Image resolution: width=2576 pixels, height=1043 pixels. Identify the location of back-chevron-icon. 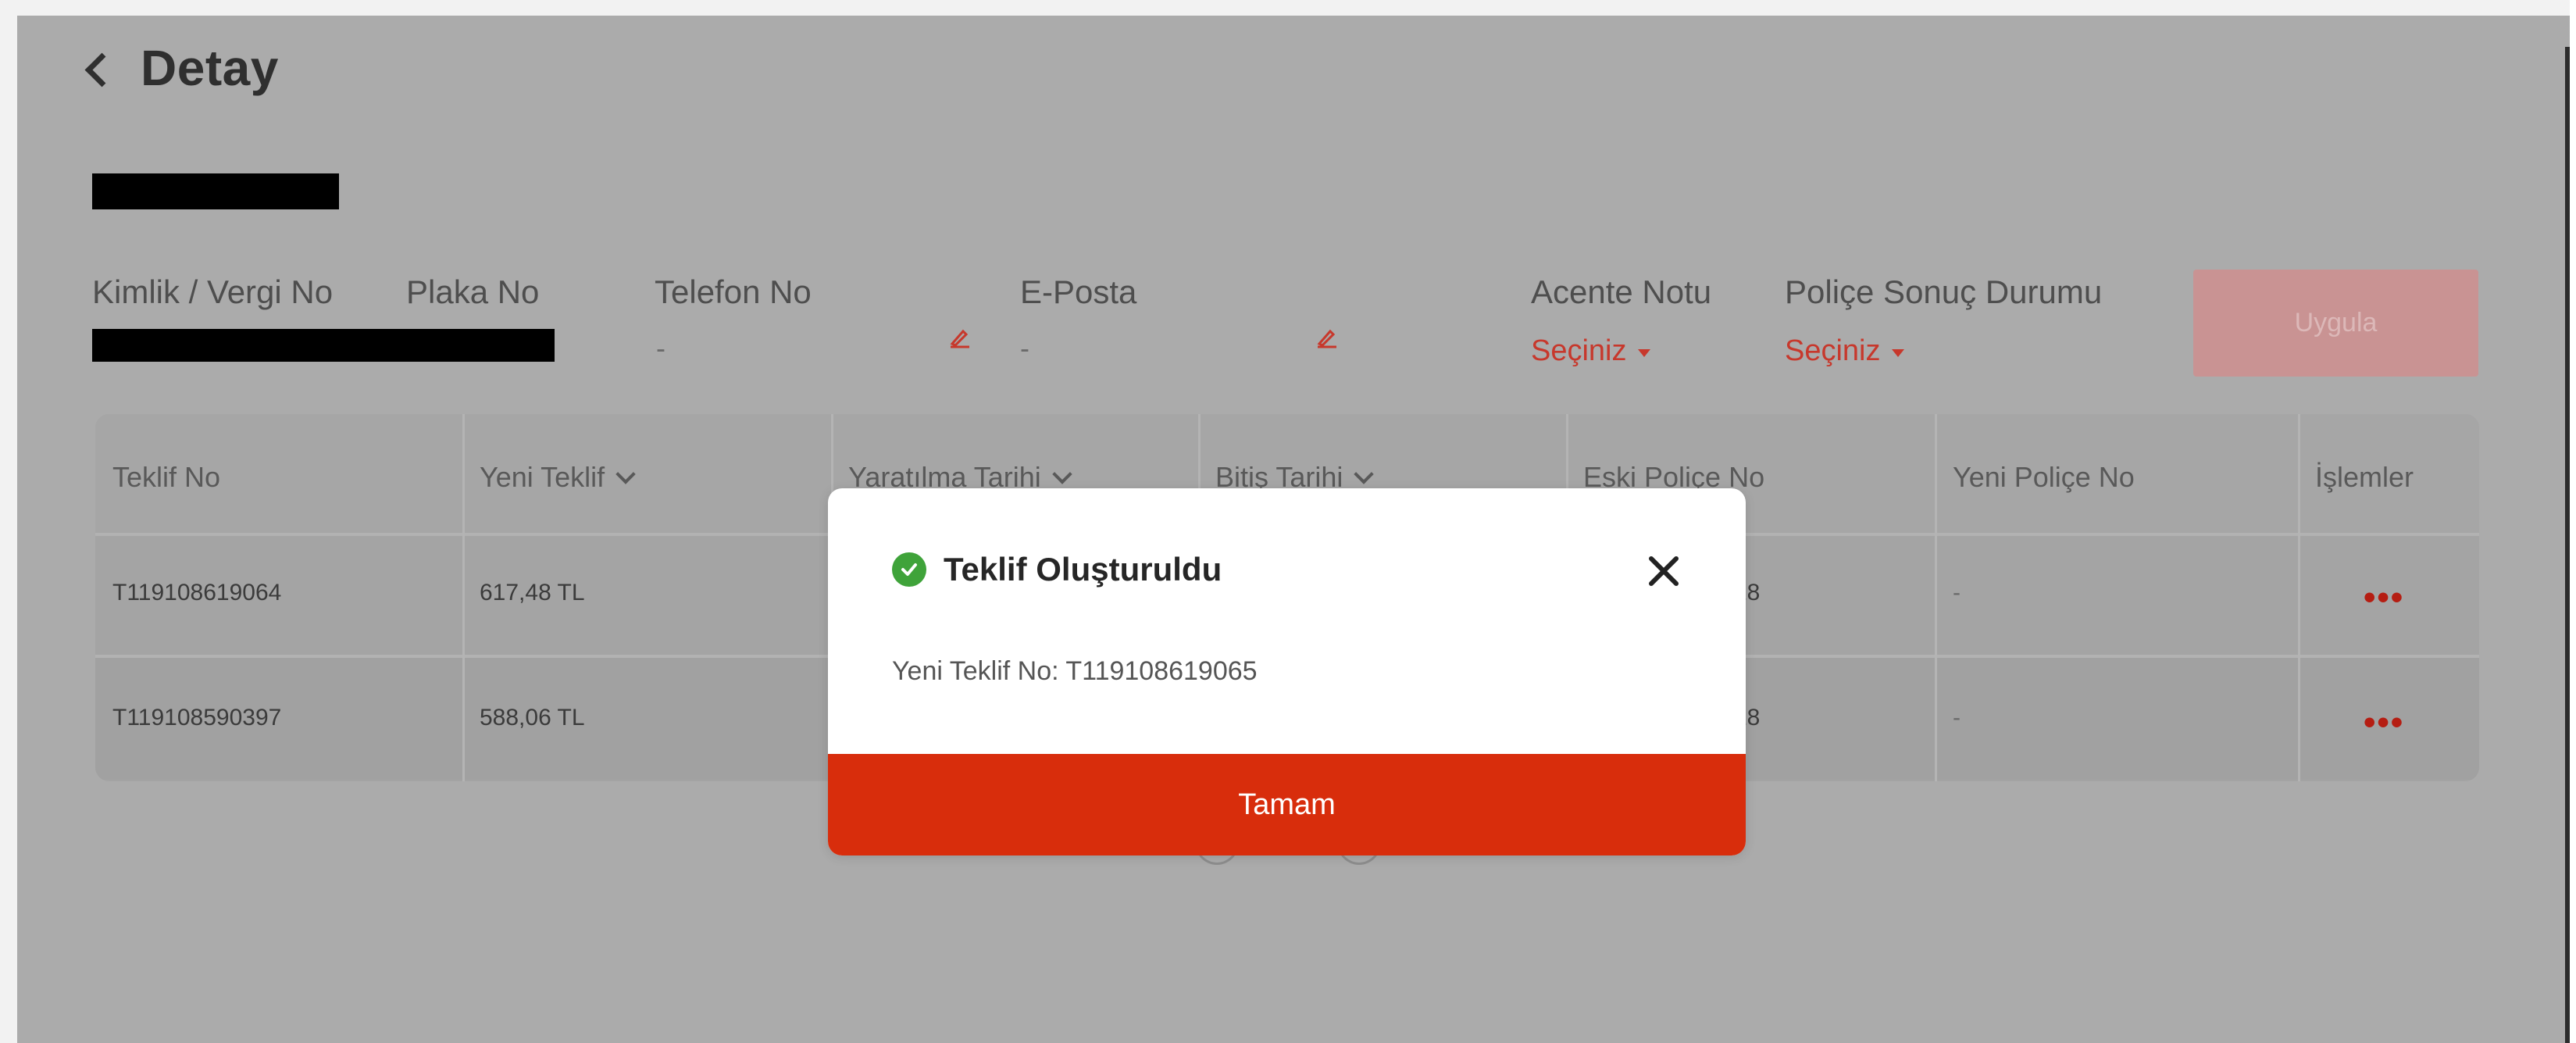
(102, 69).